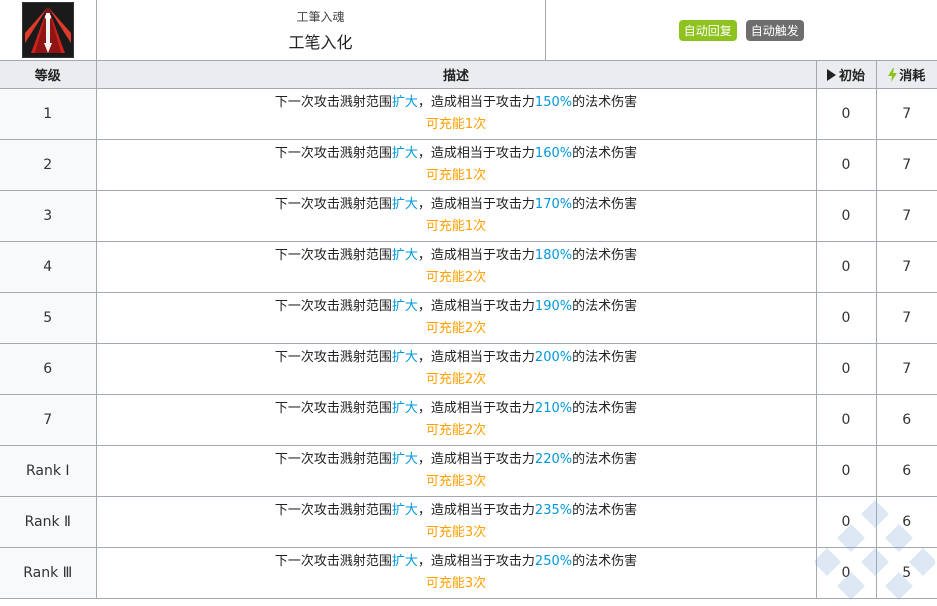 This screenshot has height=606, width=937. Describe the element at coordinates (740, 30) in the screenshot. I see `skill-tags-cell: 自动回复 自动触发` at that location.